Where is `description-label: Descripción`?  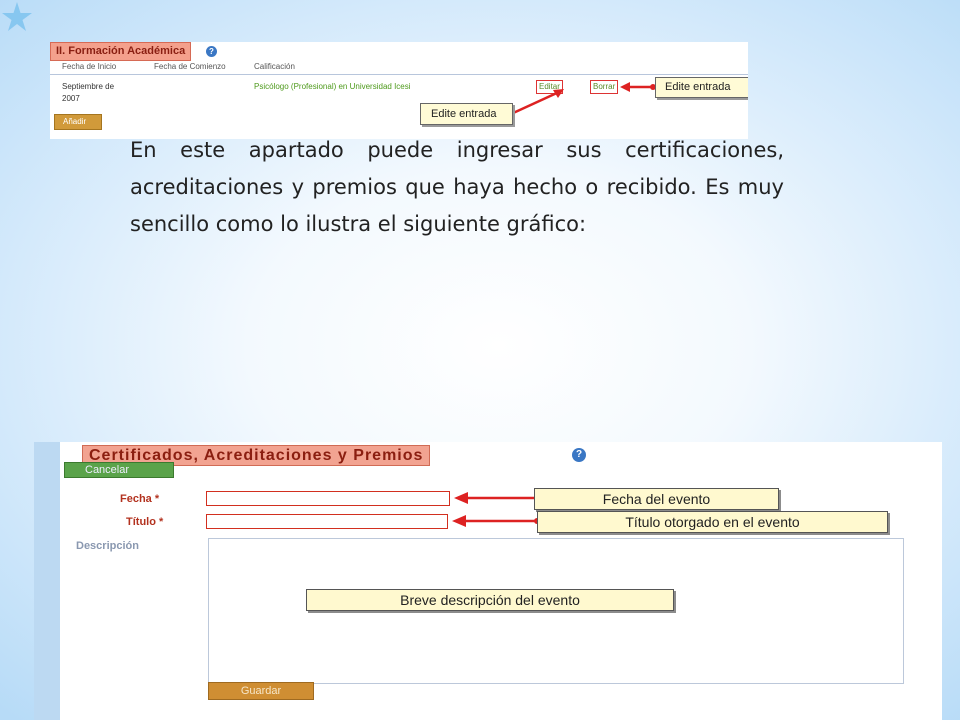
description-label: Descripción is located at coordinates (107, 546).